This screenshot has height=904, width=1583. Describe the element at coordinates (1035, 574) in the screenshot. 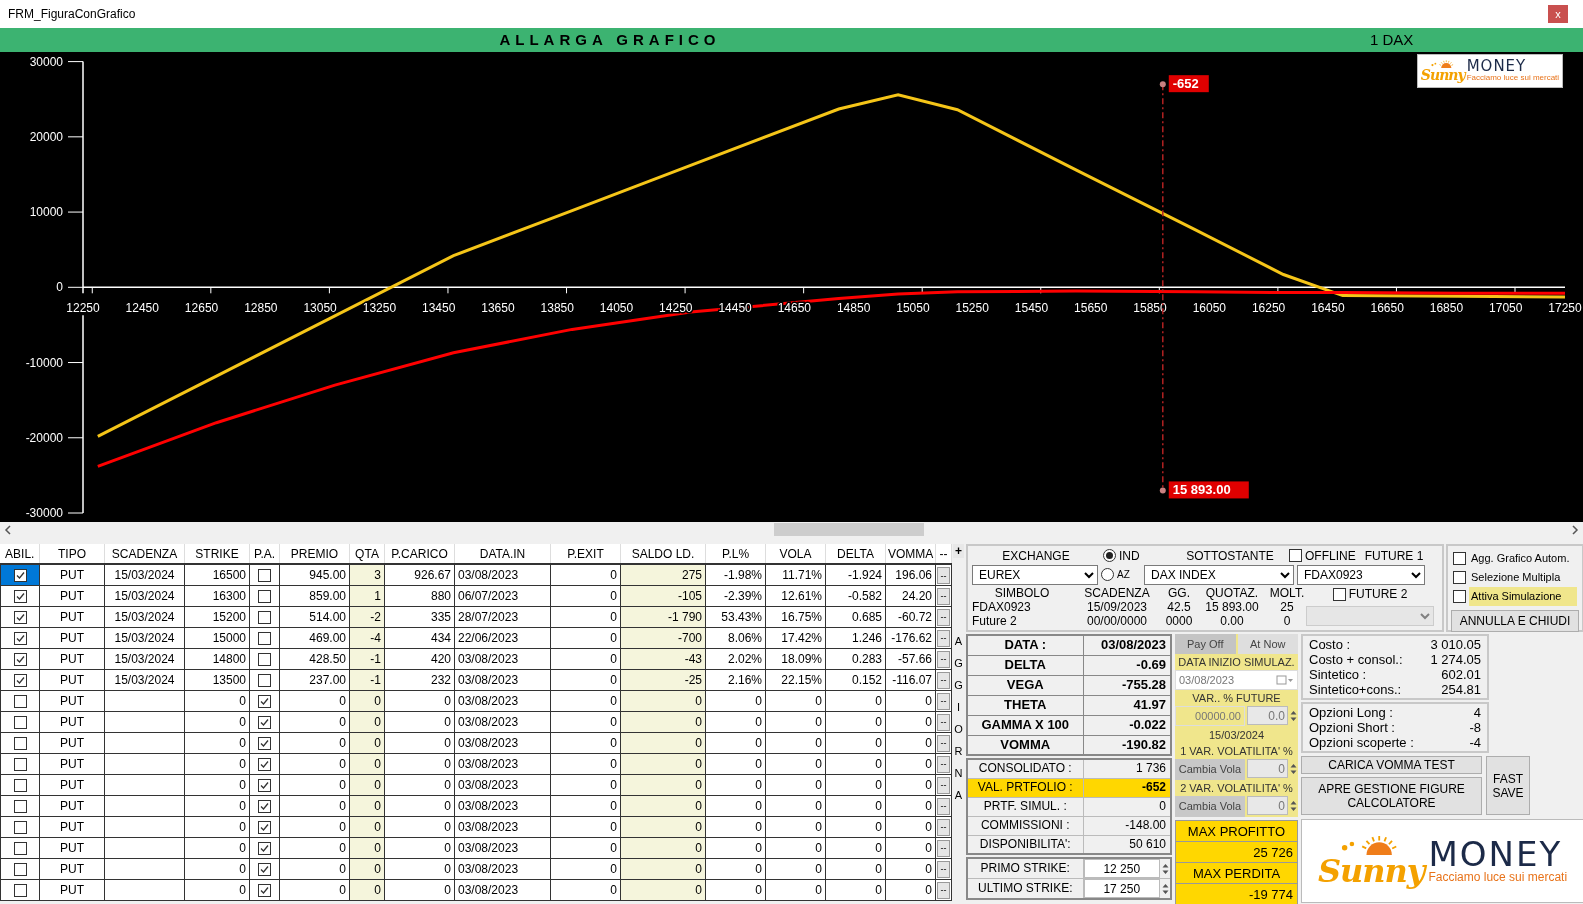

I see `dropdown: EUREX` at that location.